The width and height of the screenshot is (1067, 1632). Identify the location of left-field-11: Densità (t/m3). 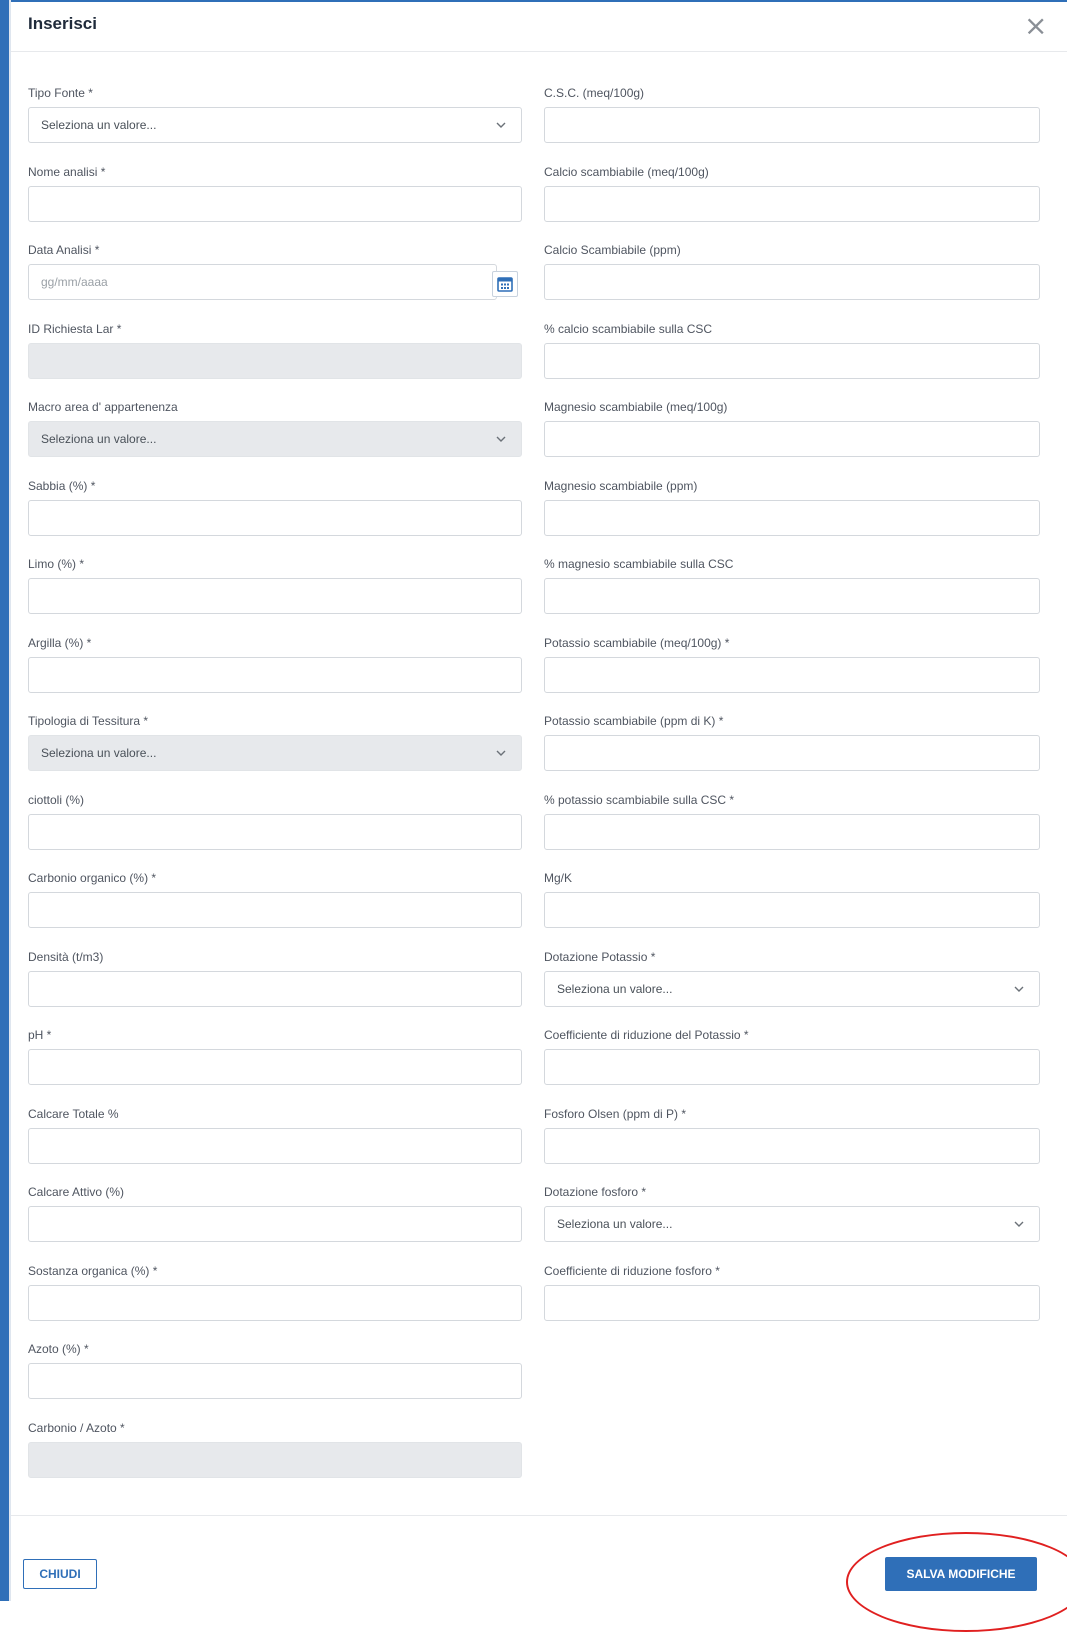
(275, 978).